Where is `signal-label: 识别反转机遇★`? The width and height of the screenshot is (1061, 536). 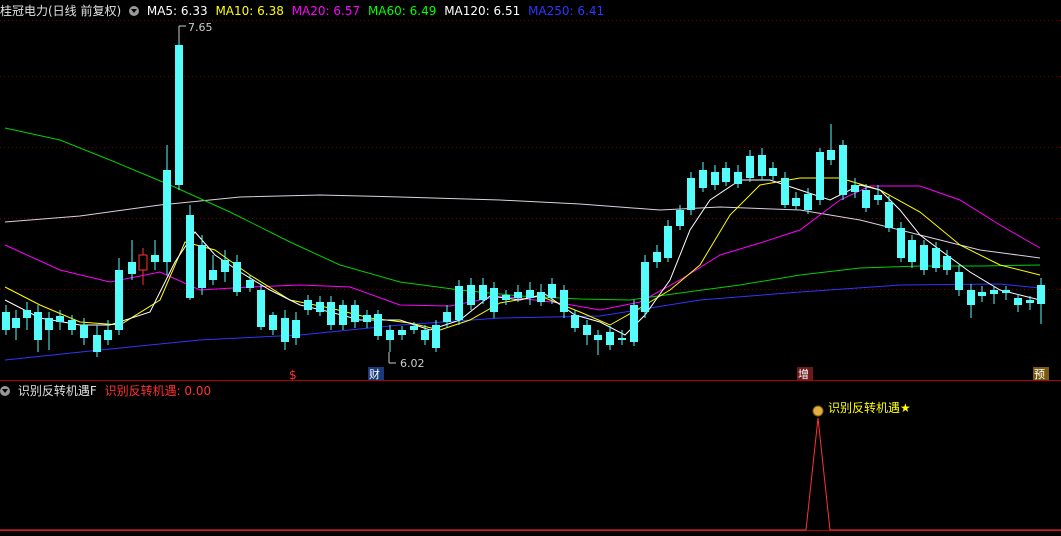 signal-label: 识别反转机遇★ is located at coordinates (869, 407).